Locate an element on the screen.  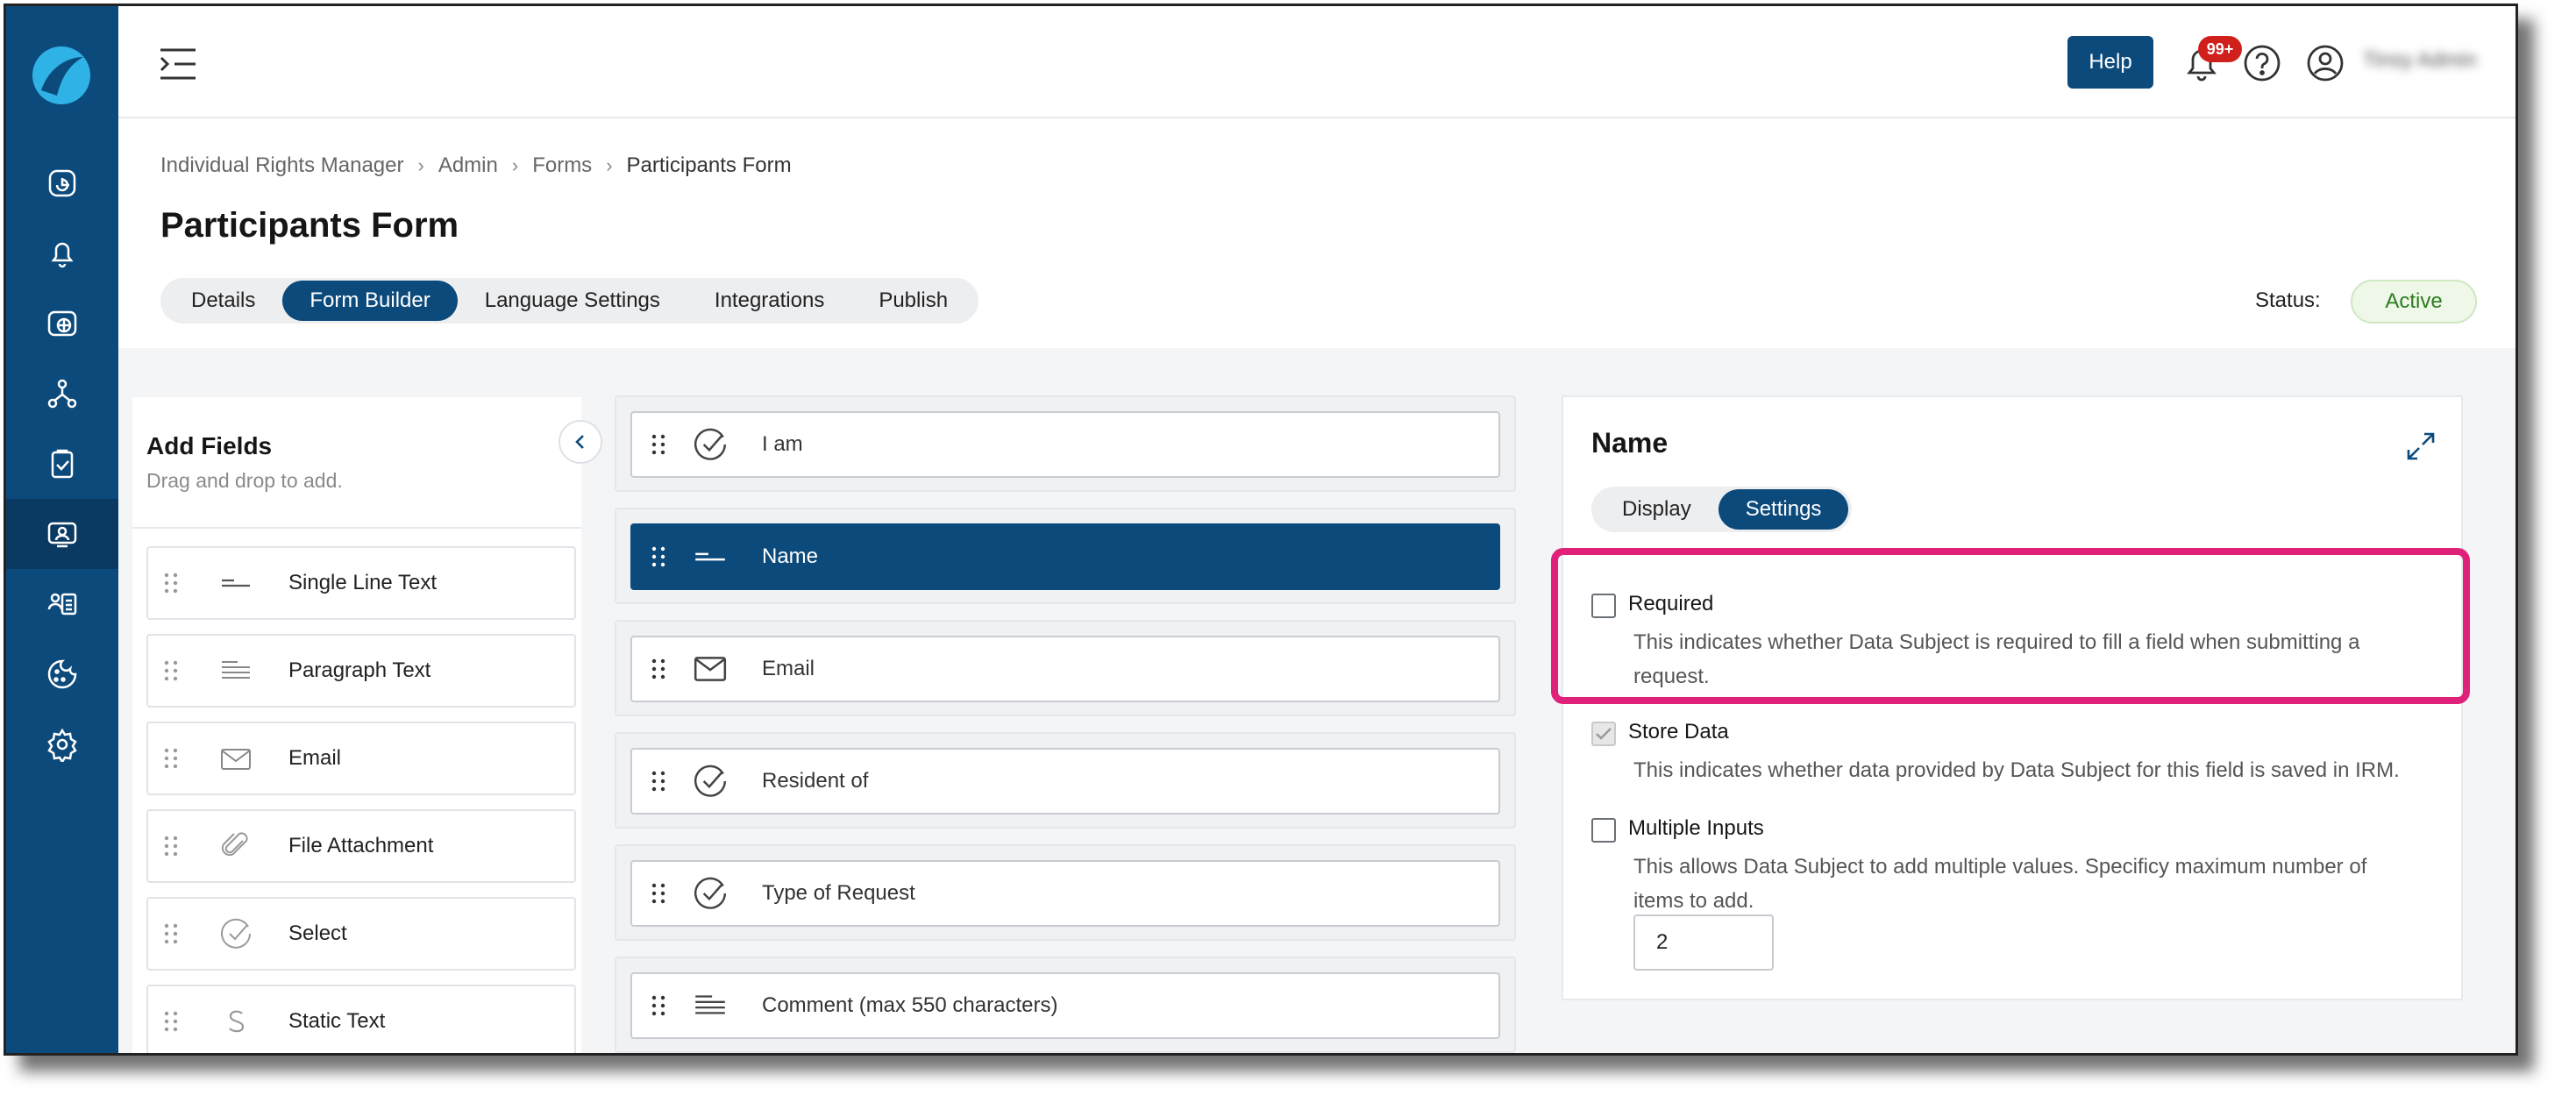
canvas-field-comment: Comment (max 550 characters) is located at coordinates (1065, 1005).